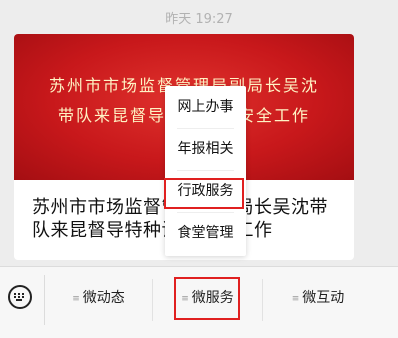  I want to click on menu-tab-label: 微服务, so click(212, 298).